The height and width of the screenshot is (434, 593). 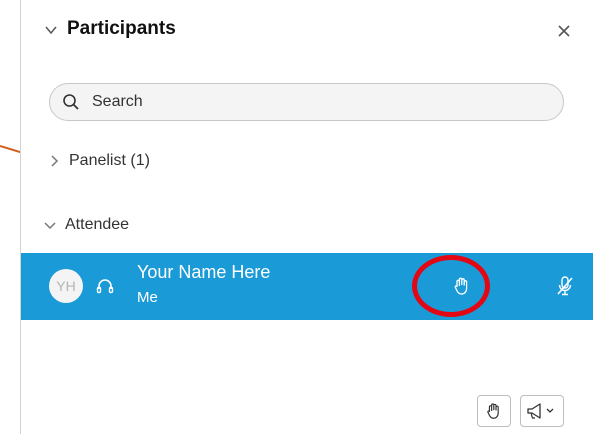 I want to click on section-panelist-label: Panelist (1), so click(x=109, y=160).